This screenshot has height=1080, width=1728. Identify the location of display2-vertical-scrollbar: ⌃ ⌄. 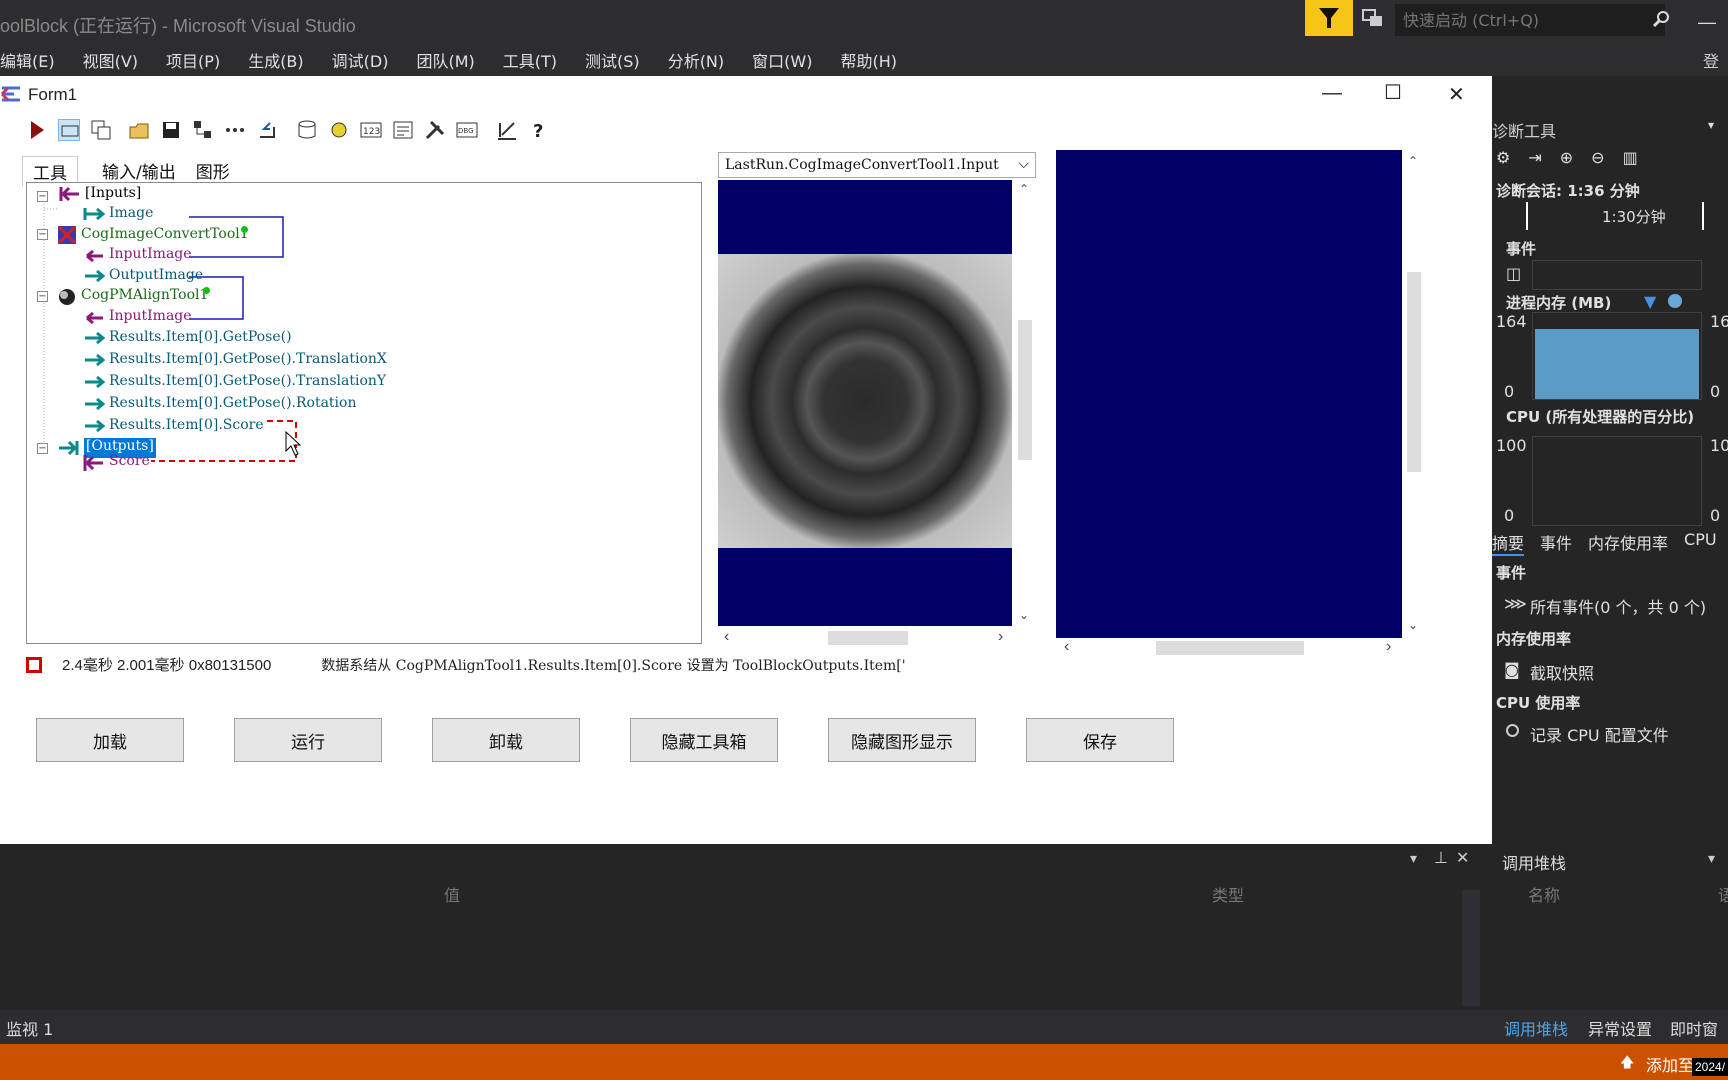
(1414, 394).